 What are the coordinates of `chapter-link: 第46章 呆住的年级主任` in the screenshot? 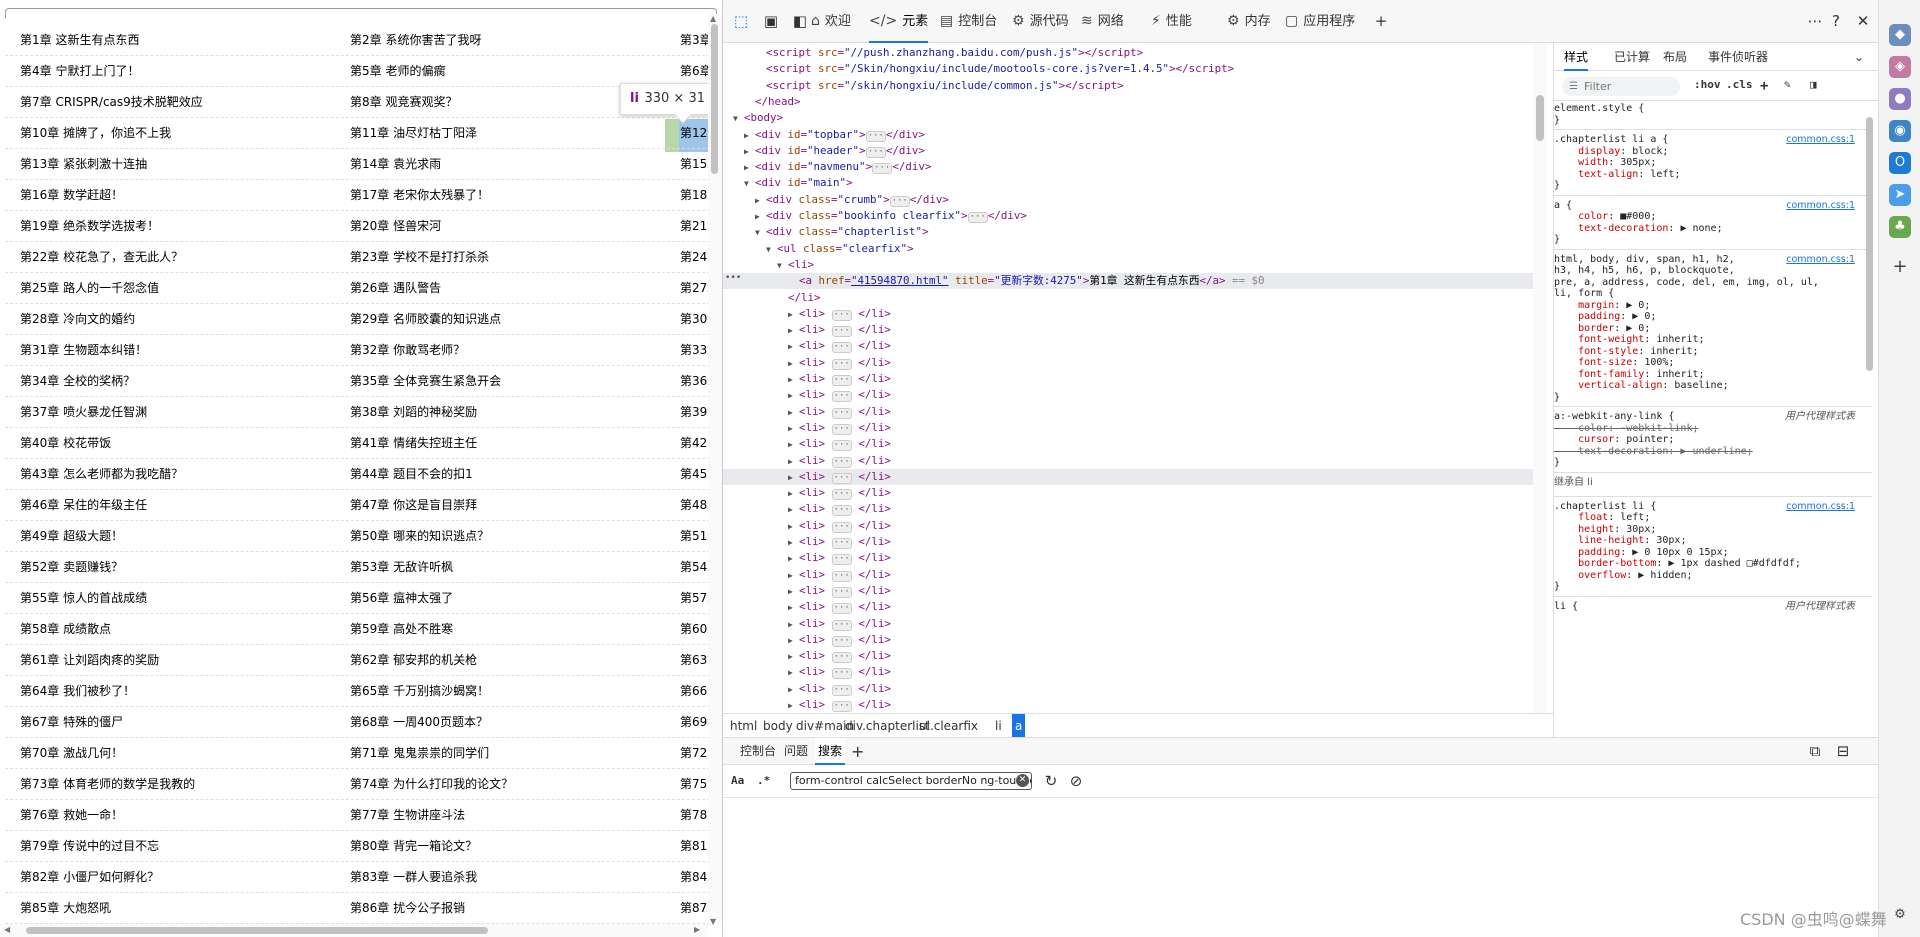 It's located at (170, 505).